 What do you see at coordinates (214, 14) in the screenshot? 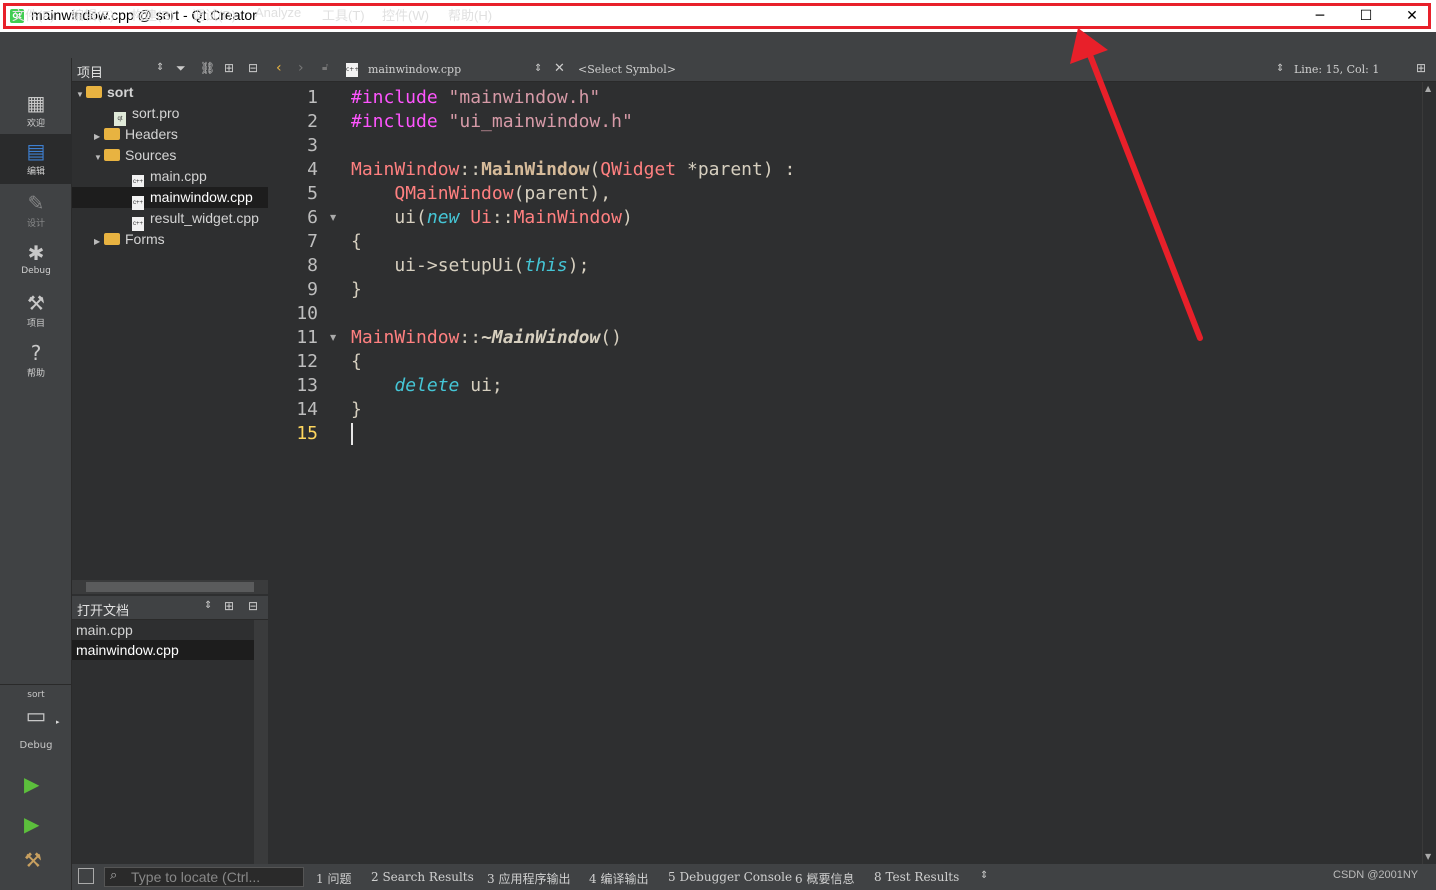
I see `menu-debug: 调试(D)` at bounding box center [214, 14].